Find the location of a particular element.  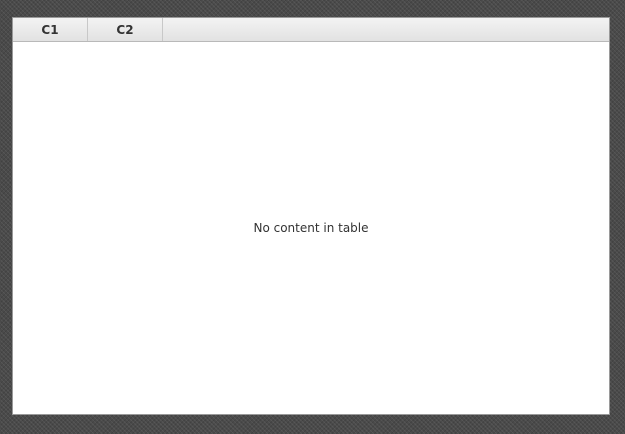

empty-table-placeholder: No content in table is located at coordinates (311, 228).